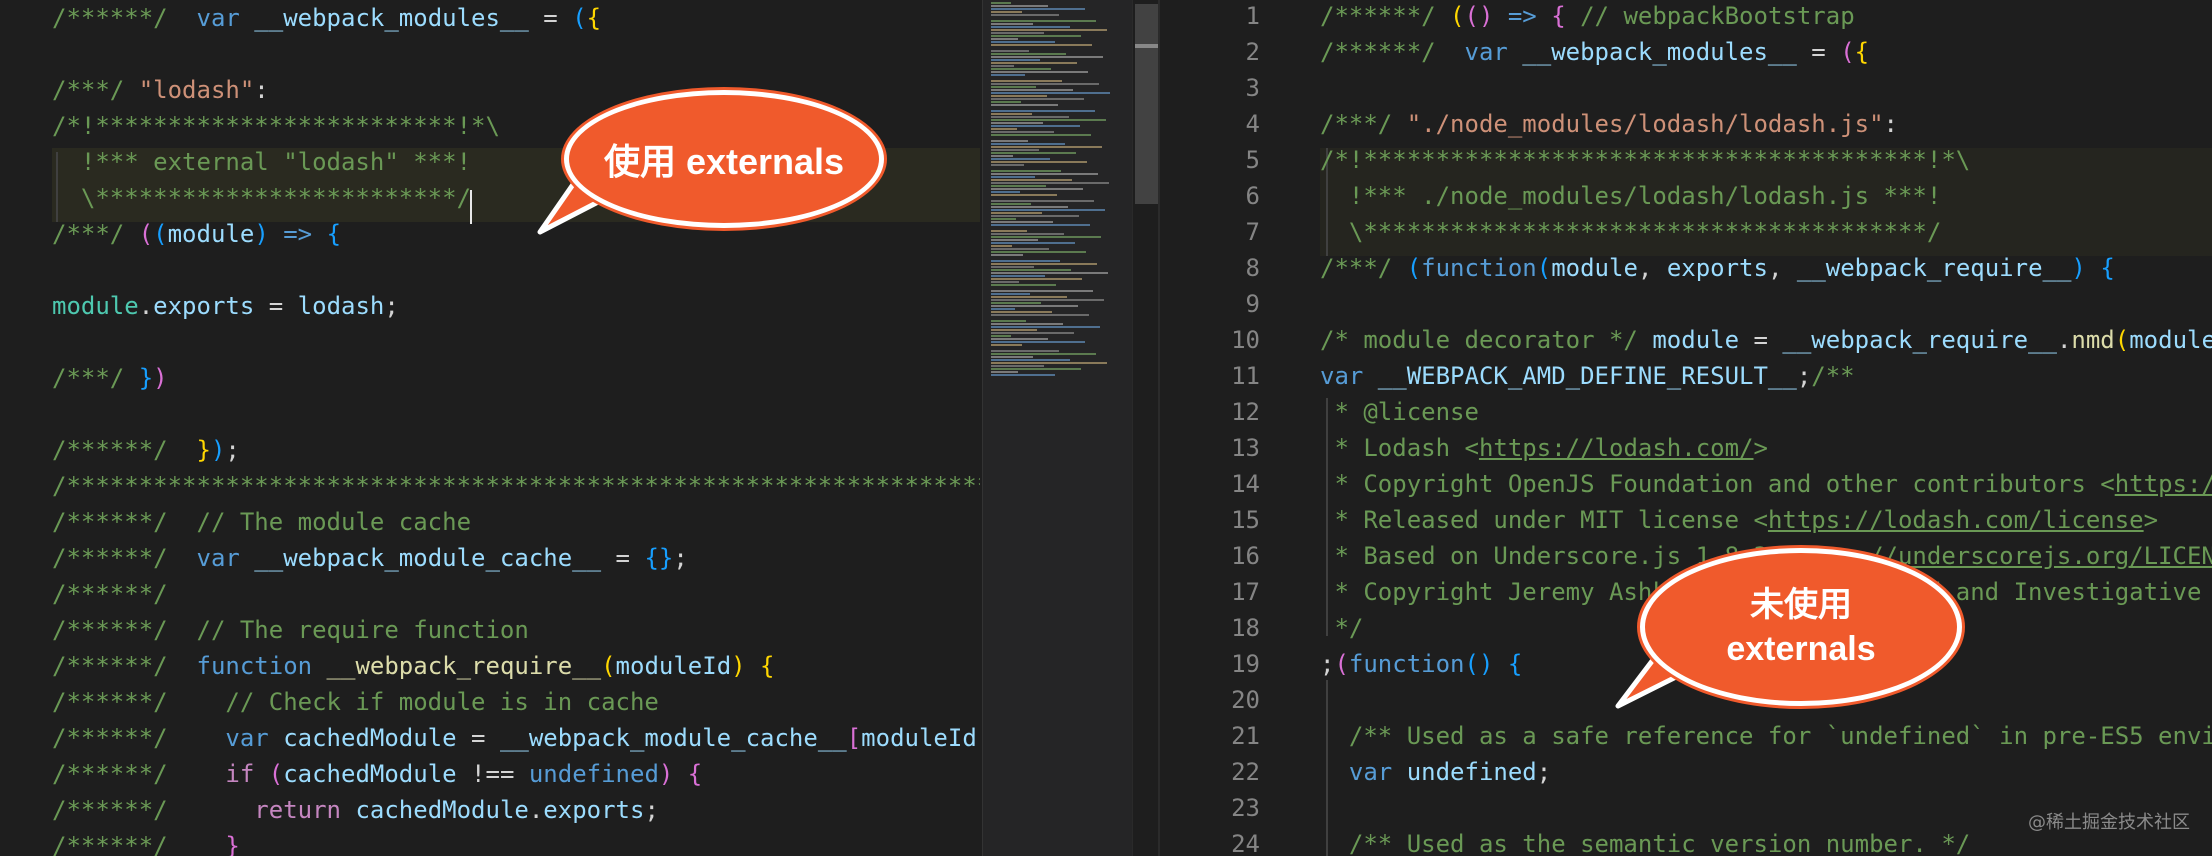 This screenshot has width=2212, height=856. I want to click on code-token: =>, so click(297, 234).